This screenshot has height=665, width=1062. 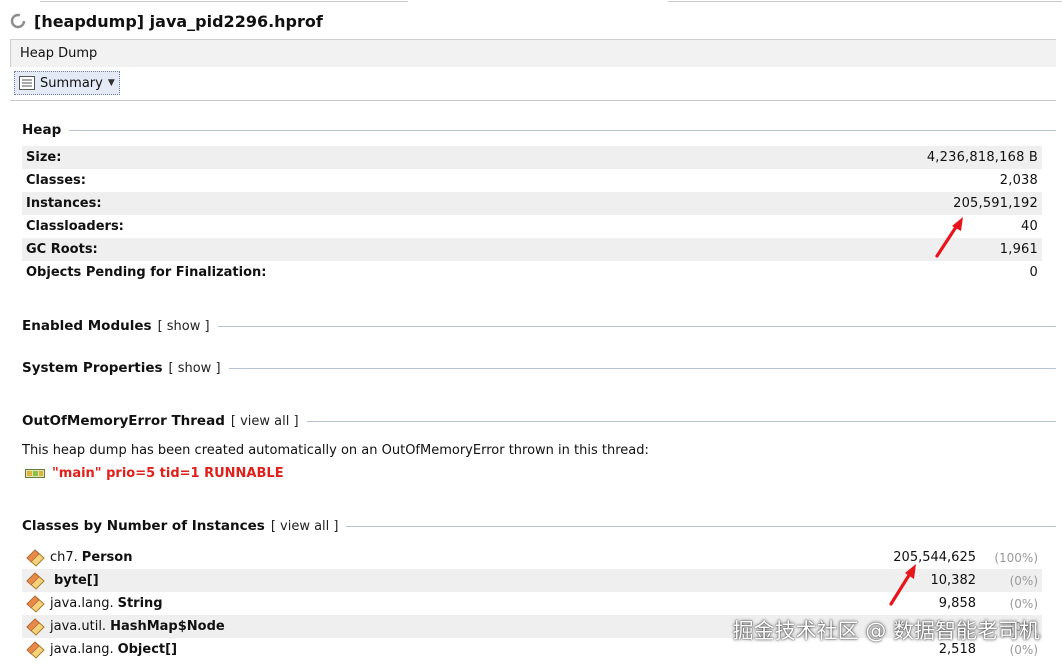 I want to click on loading-spinner-icon, so click(x=18, y=21).